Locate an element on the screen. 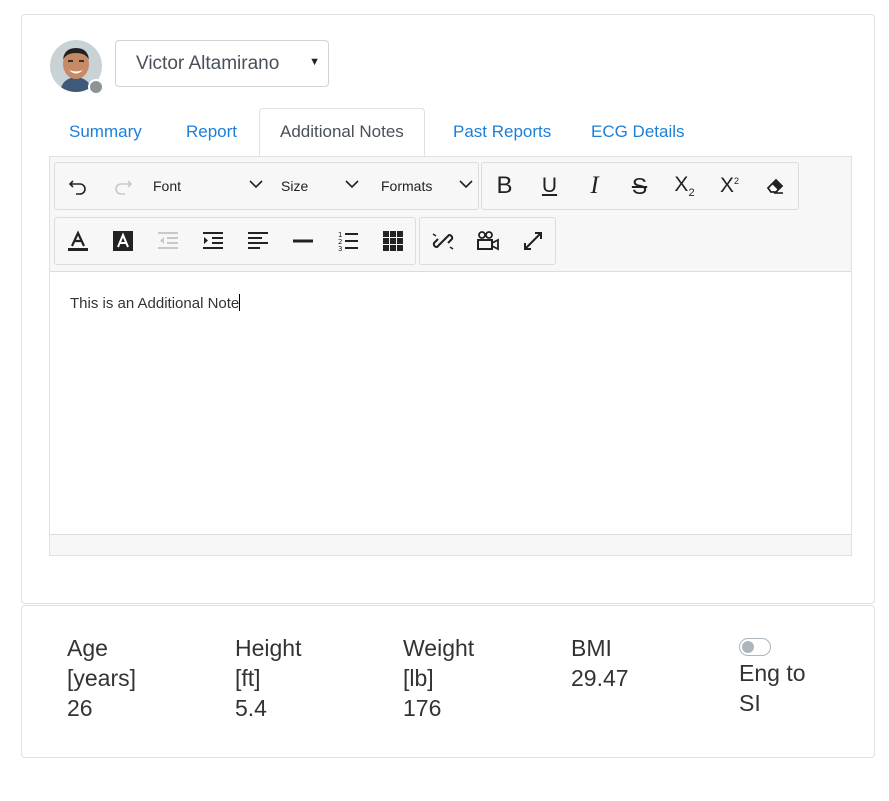 The height and width of the screenshot is (801, 889). age-stat: Age [years] 26 is located at coordinates (101, 678).